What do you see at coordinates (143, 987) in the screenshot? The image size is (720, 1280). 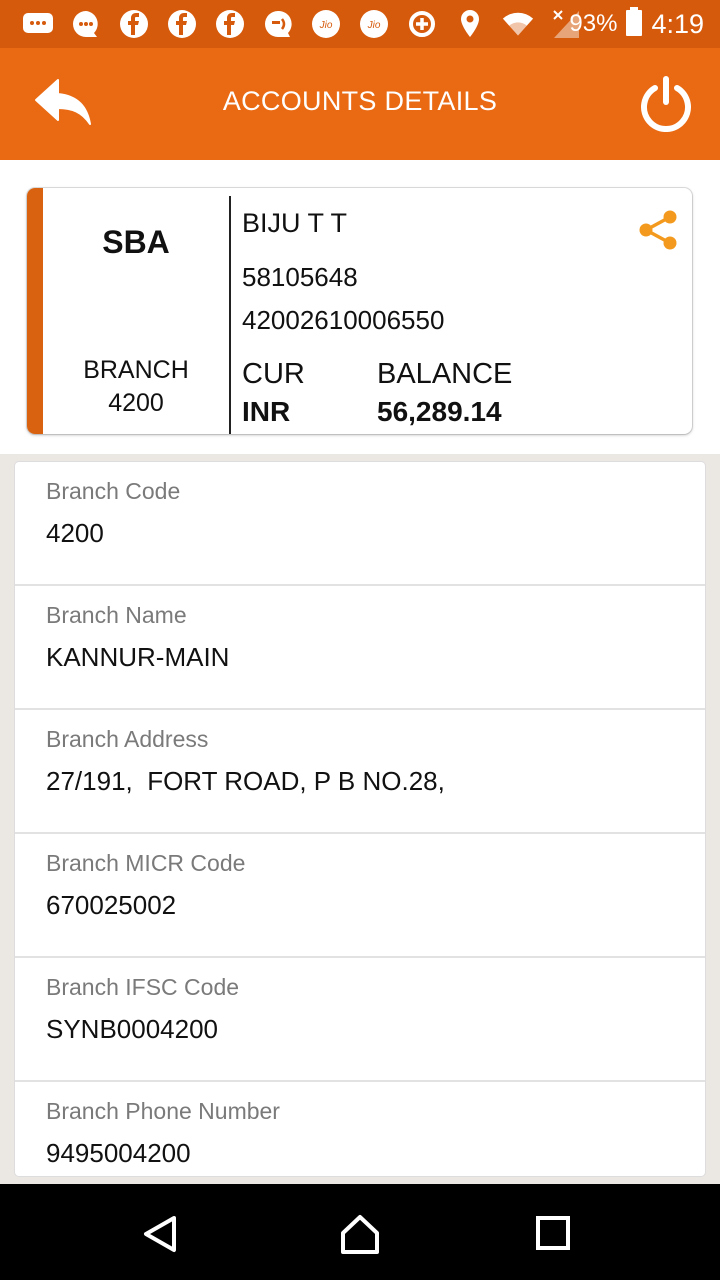 I see `detail-label: Branch IFSC Code` at bounding box center [143, 987].